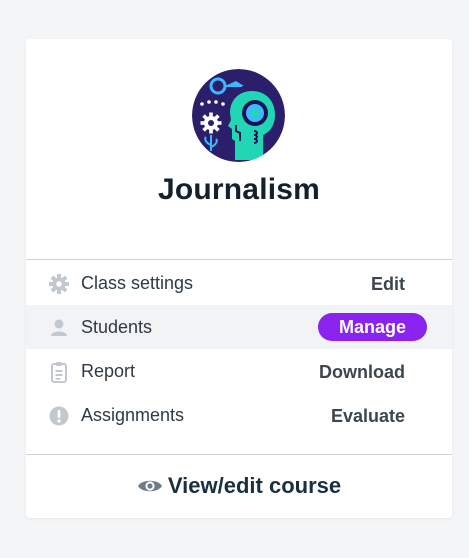 The width and height of the screenshot is (469, 558). What do you see at coordinates (137, 283) in the screenshot?
I see `menu-row-label: Class settings` at bounding box center [137, 283].